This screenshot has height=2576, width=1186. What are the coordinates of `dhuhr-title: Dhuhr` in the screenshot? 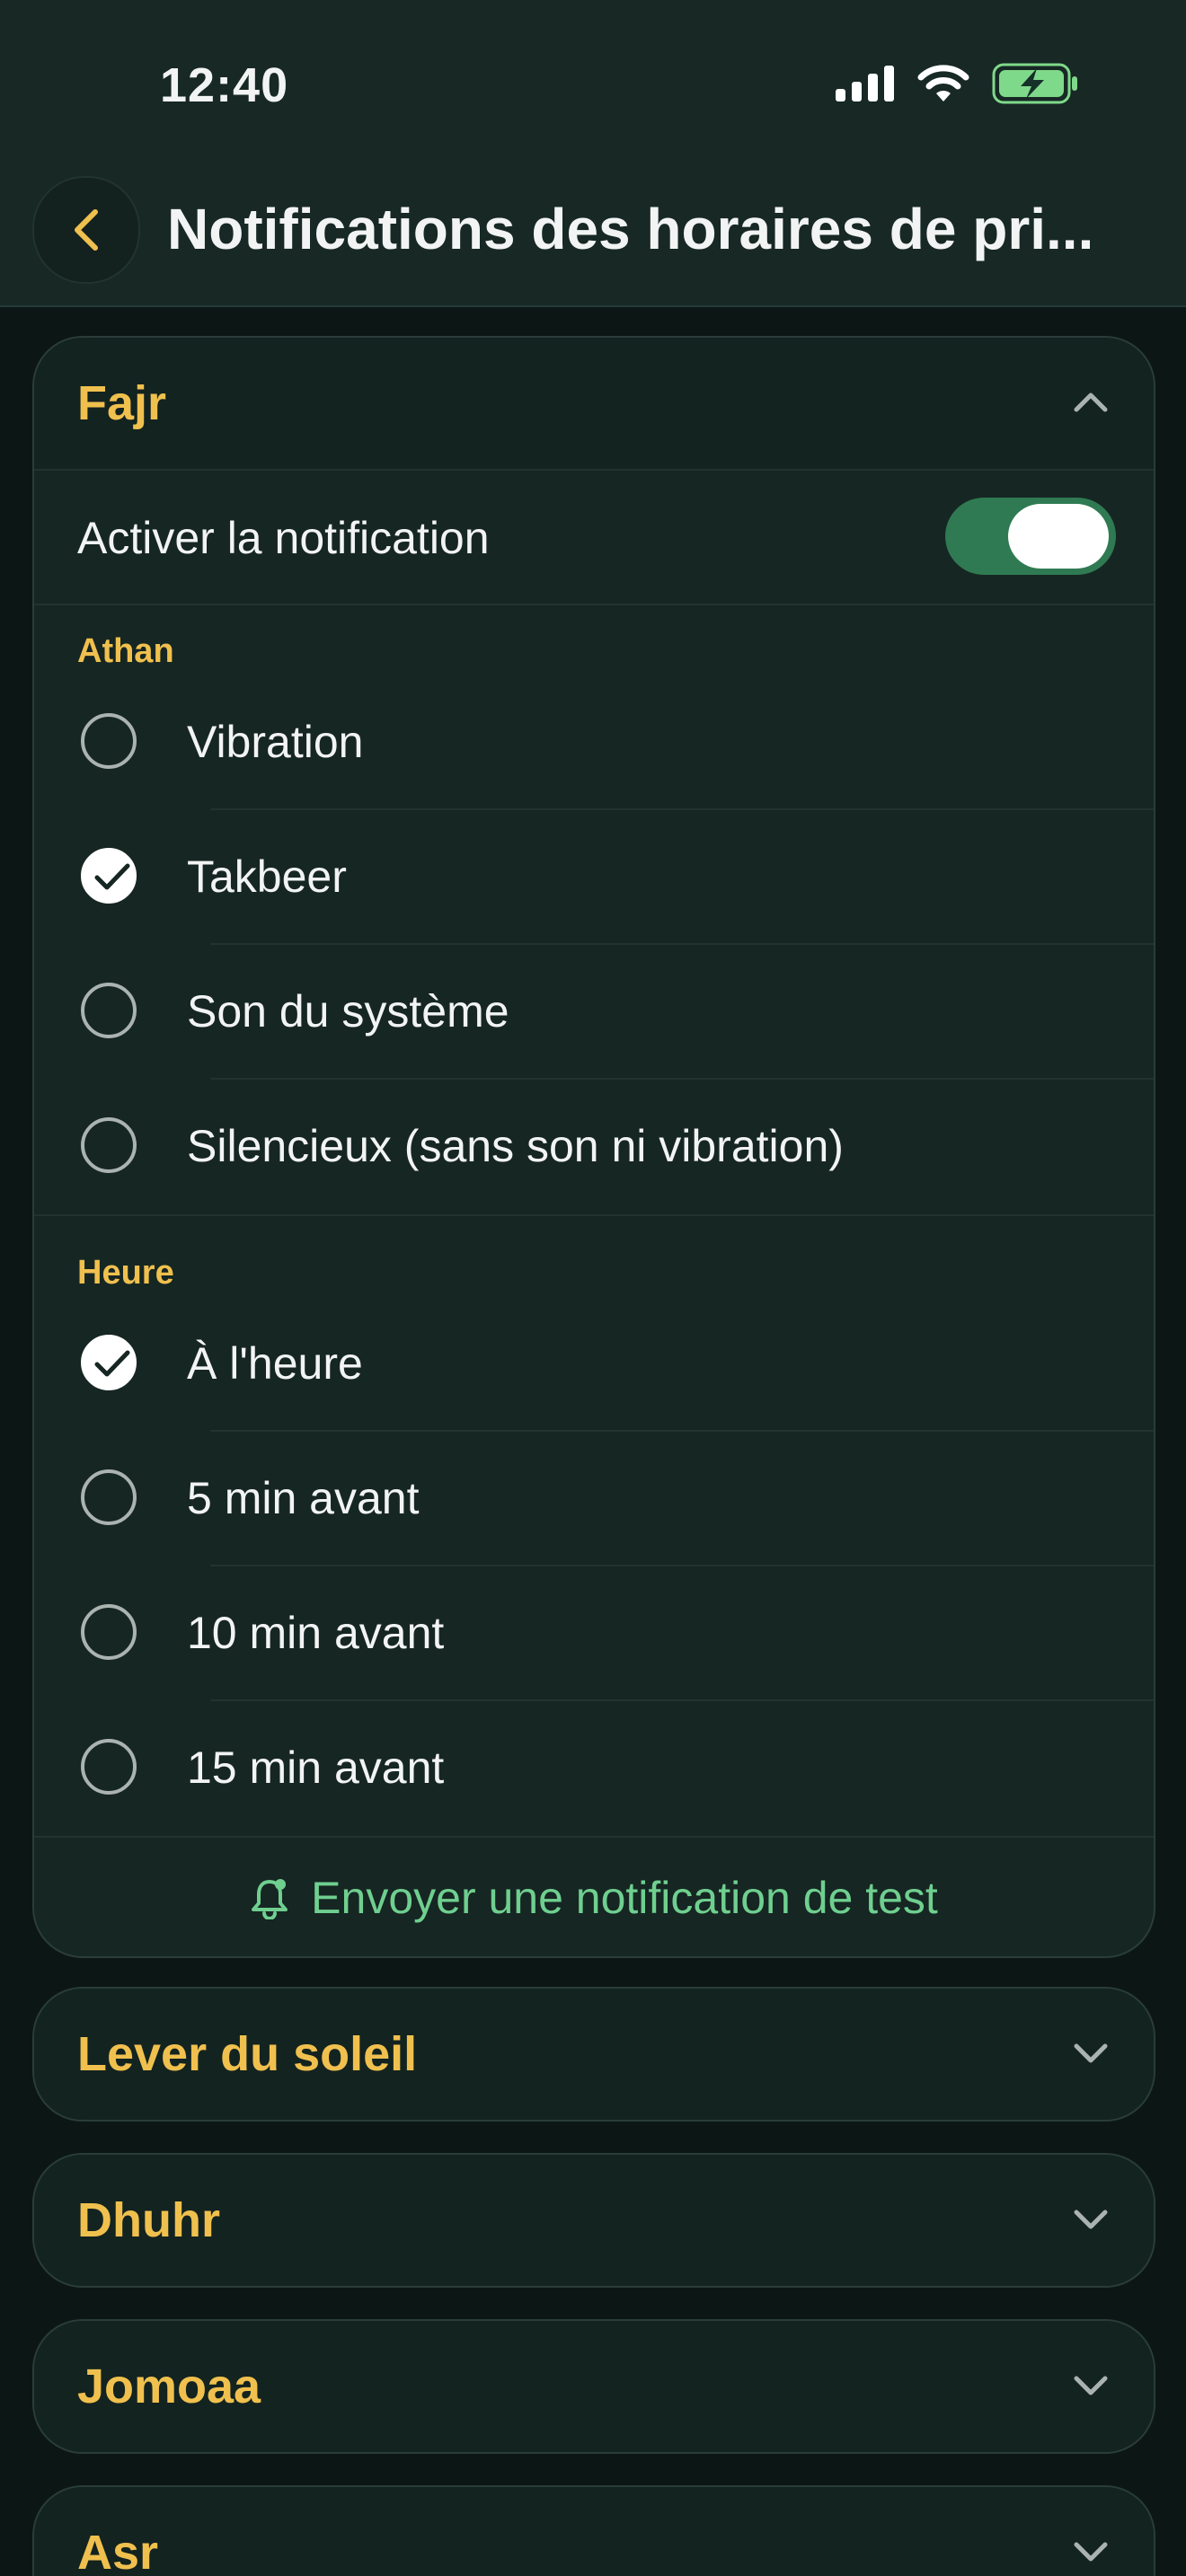 It's located at (148, 2220).